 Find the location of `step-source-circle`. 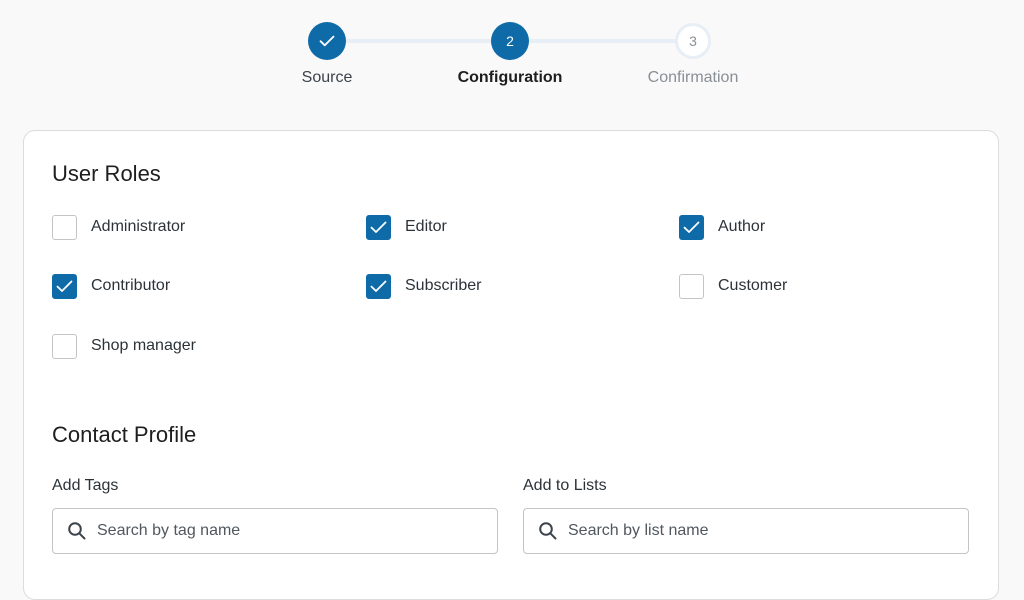

step-source-circle is located at coordinates (327, 41).